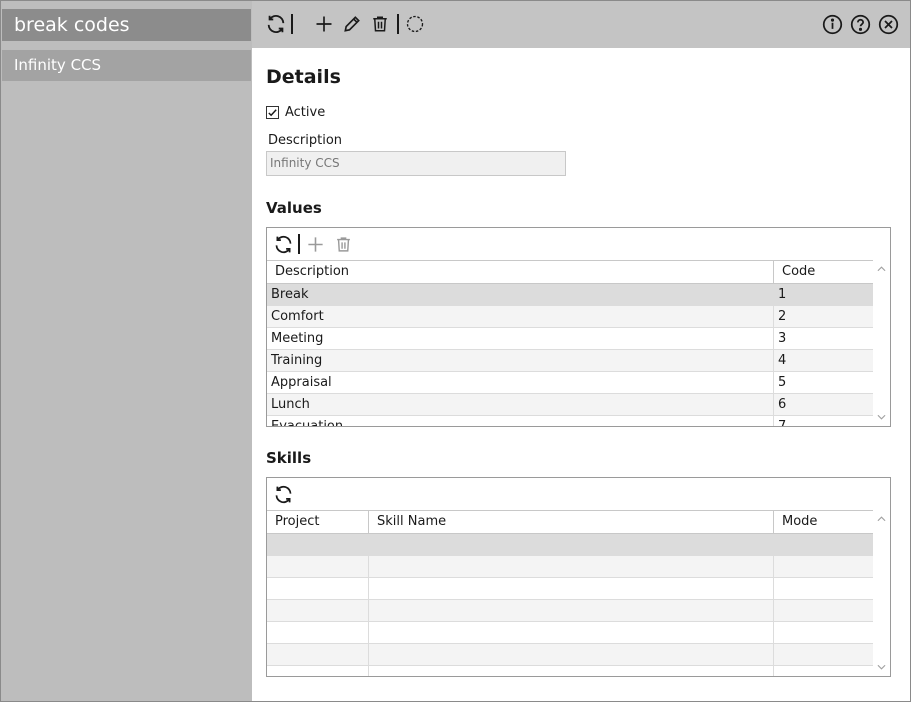  I want to click on edit-icon, so click(352, 24).